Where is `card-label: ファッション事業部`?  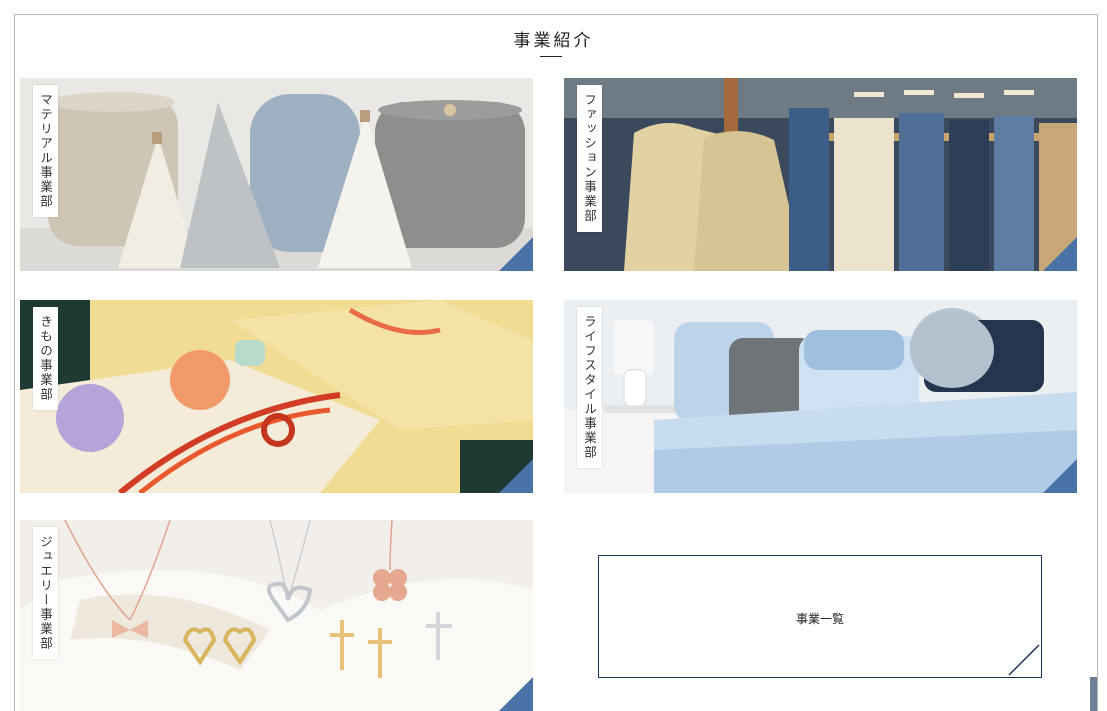
card-label: ファッション事業部 is located at coordinates (589, 158).